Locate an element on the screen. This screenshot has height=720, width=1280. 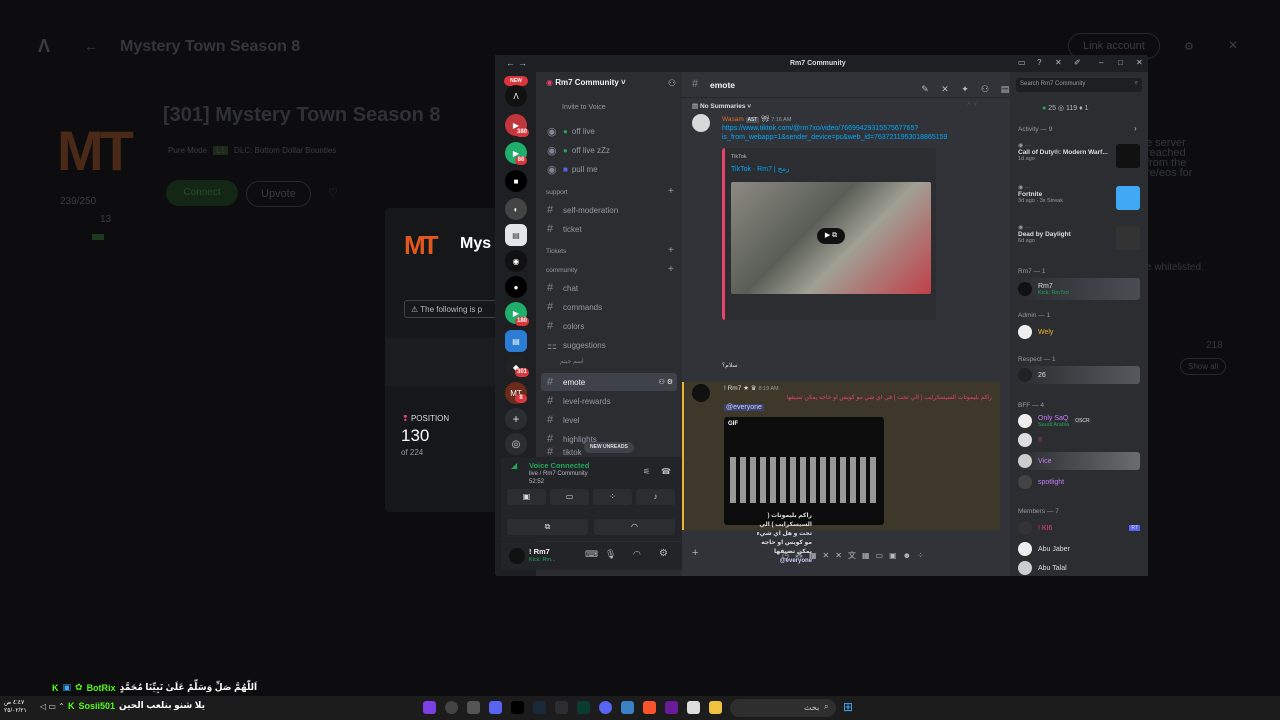
members-icon: ⚇ is located at coordinates (985, 89).